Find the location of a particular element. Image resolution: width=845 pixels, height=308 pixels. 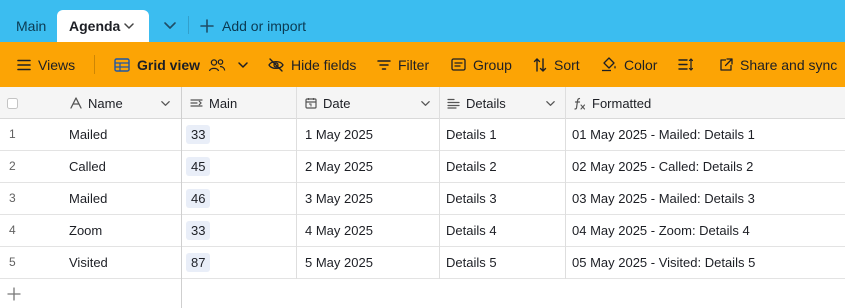

number-chip: 87 is located at coordinates (198, 262).